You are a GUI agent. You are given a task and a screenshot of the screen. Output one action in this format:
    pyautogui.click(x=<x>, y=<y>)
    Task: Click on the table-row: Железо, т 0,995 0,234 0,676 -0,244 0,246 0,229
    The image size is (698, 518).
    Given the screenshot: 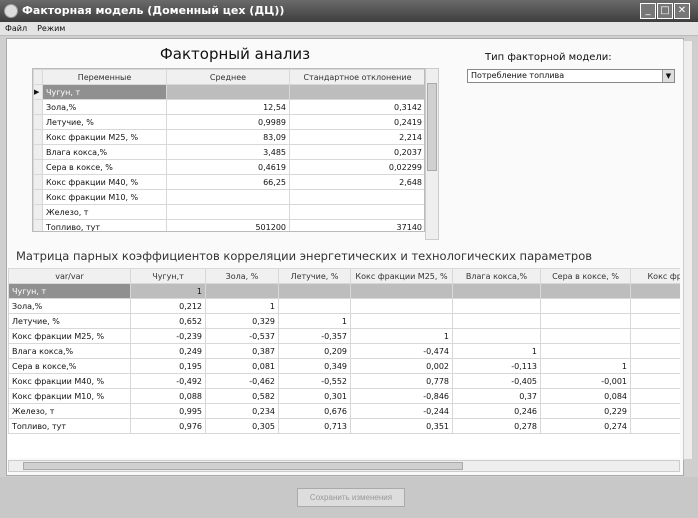 What is the action you would take?
    pyautogui.click(x=344, y=411)
    